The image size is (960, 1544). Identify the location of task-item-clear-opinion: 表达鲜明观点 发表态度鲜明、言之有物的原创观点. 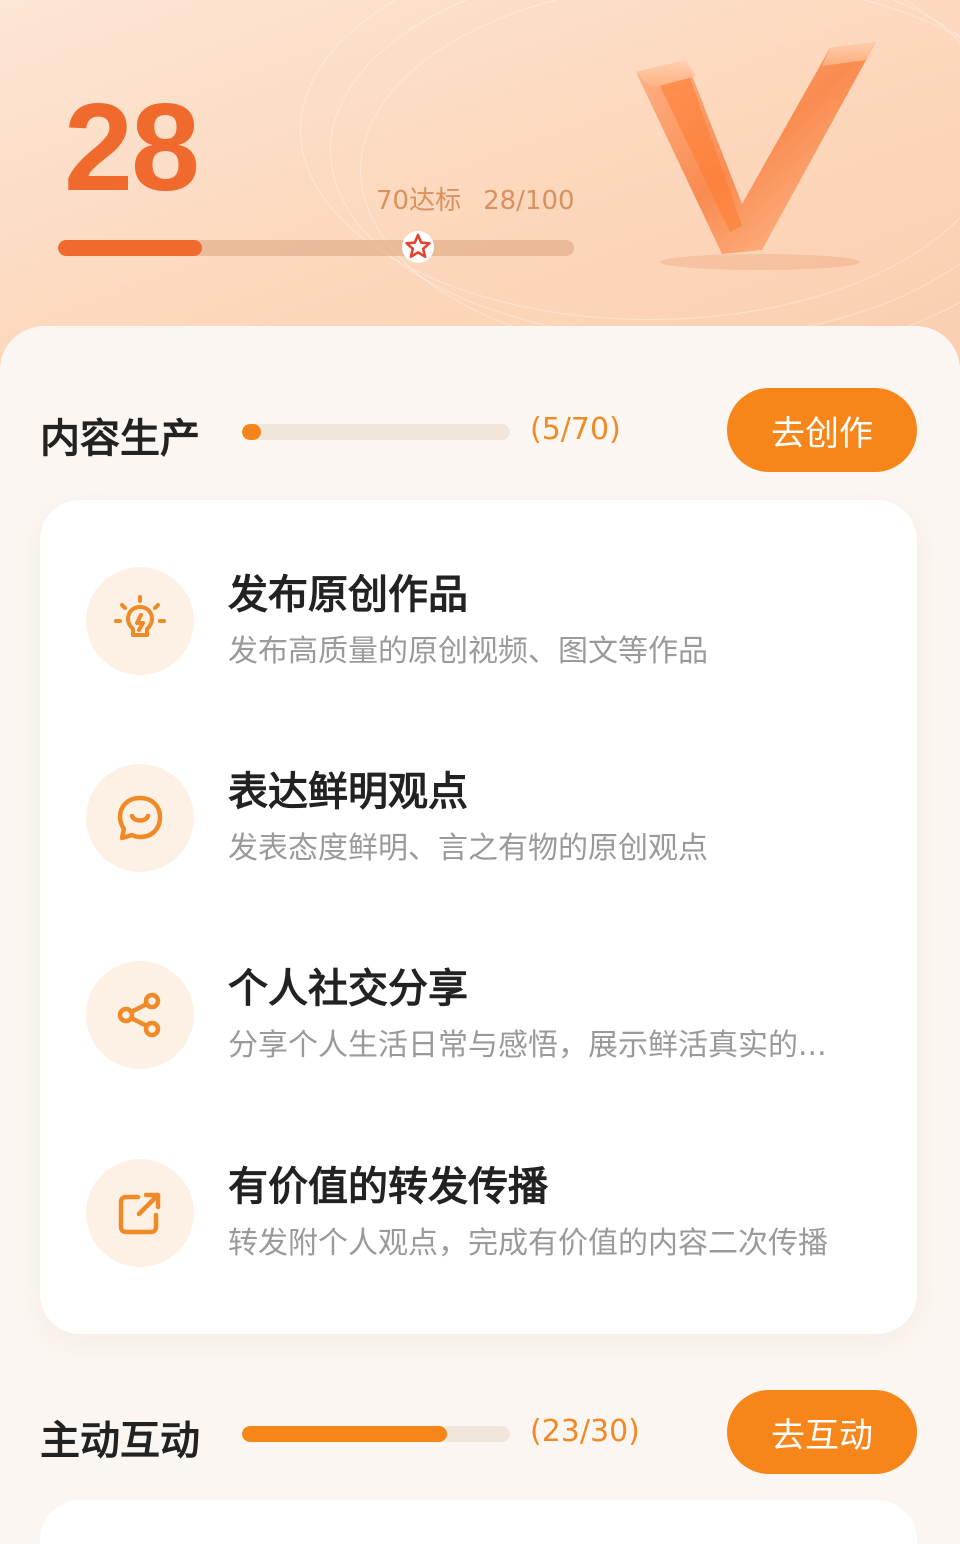
(478, 809).